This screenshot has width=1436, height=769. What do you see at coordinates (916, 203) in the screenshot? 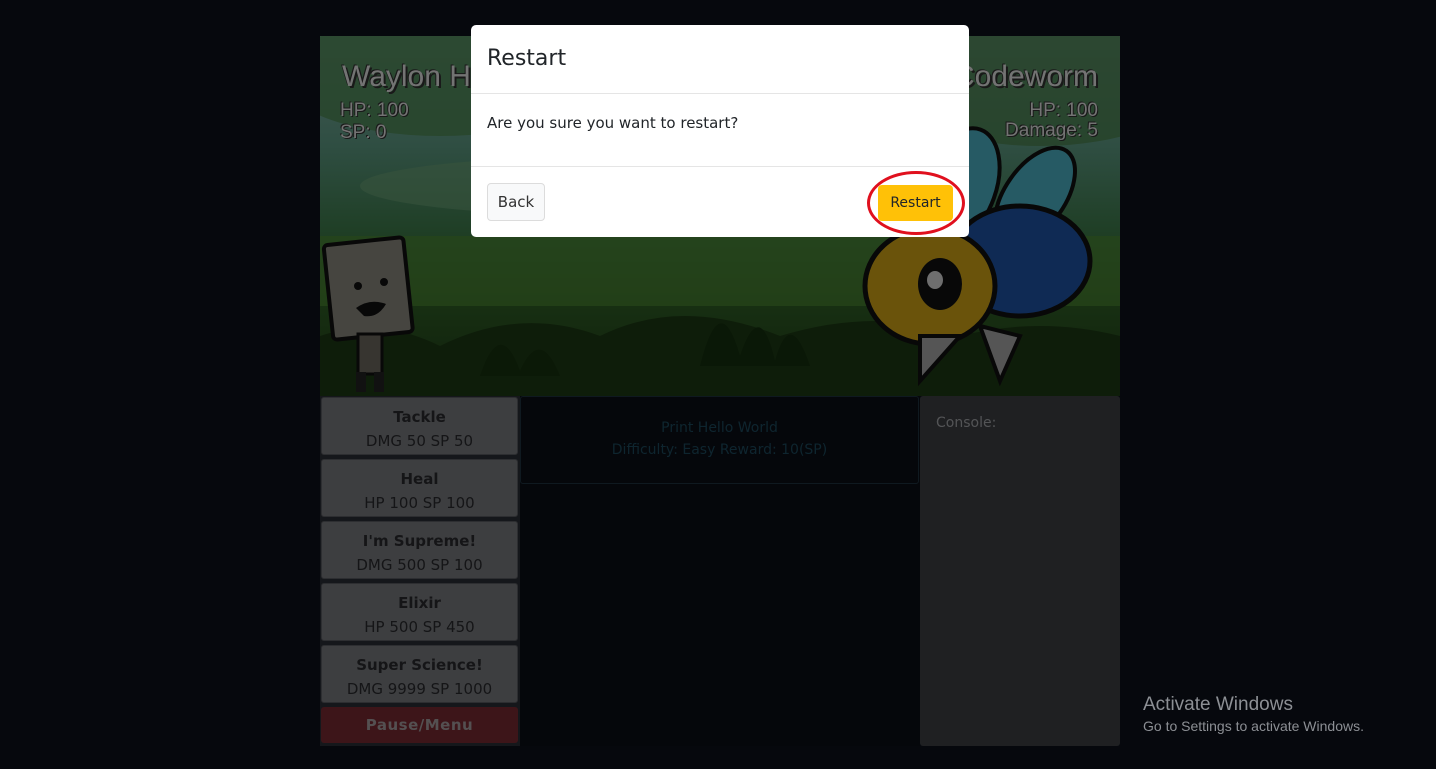
I see `highlight-circle` at bounding box center [916, 203].